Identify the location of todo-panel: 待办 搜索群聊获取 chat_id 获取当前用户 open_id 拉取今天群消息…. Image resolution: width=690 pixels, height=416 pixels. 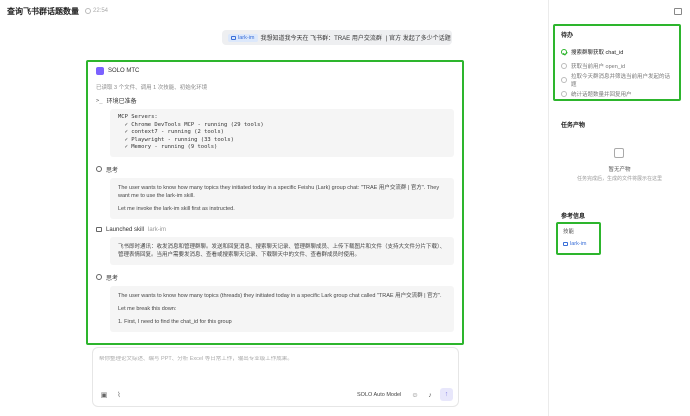
(617, 62).